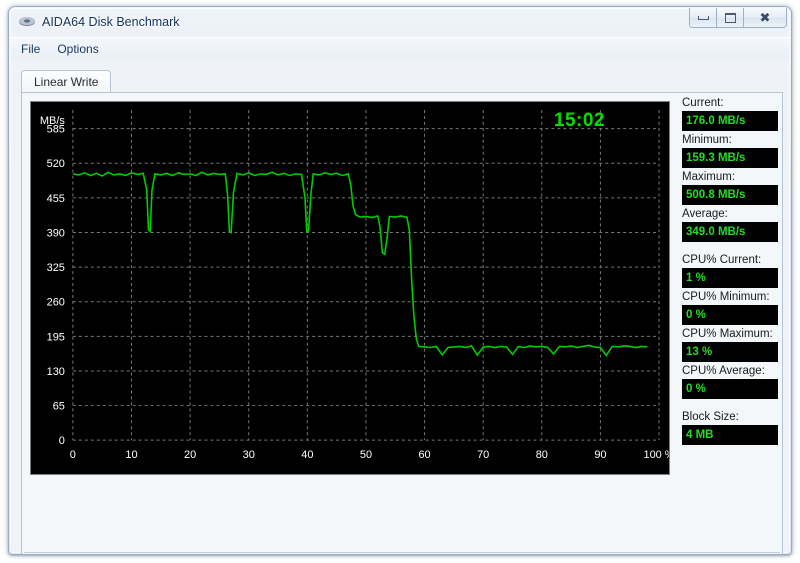  I want to click on svg-text: 455, so click(56, 199).